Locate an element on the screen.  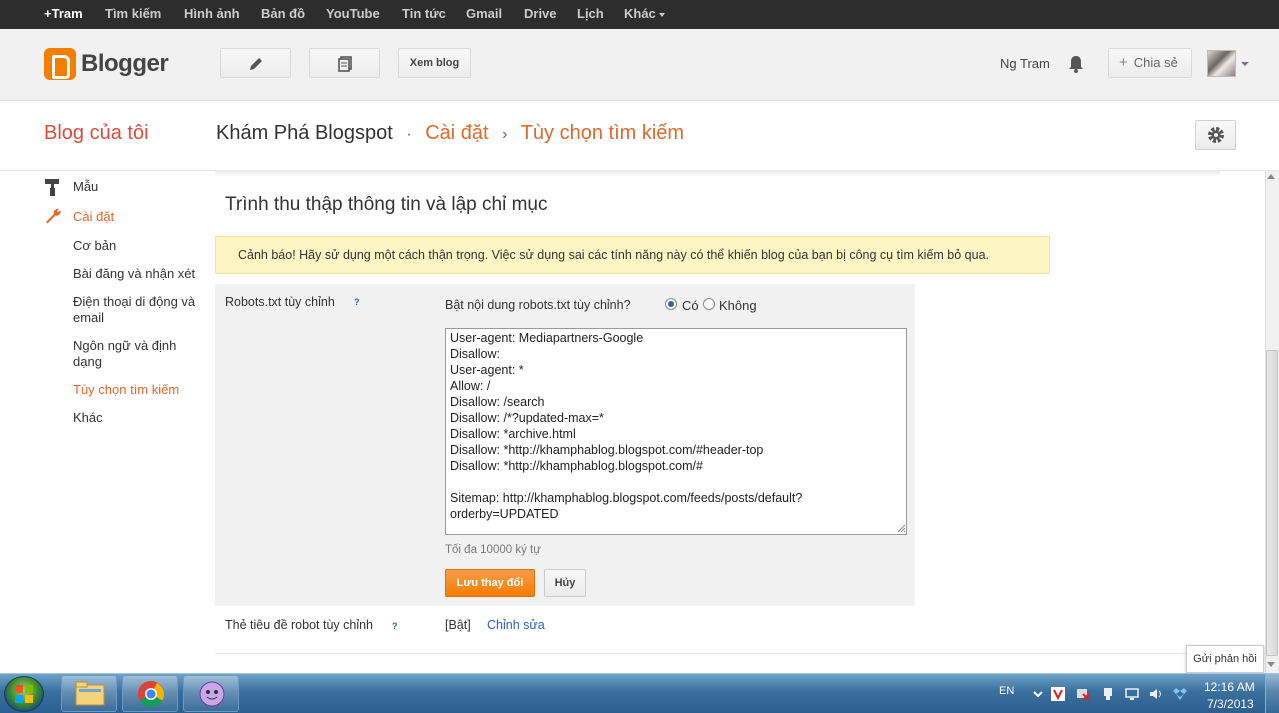
settings-gear-button is located at coordinates (1215, 135).